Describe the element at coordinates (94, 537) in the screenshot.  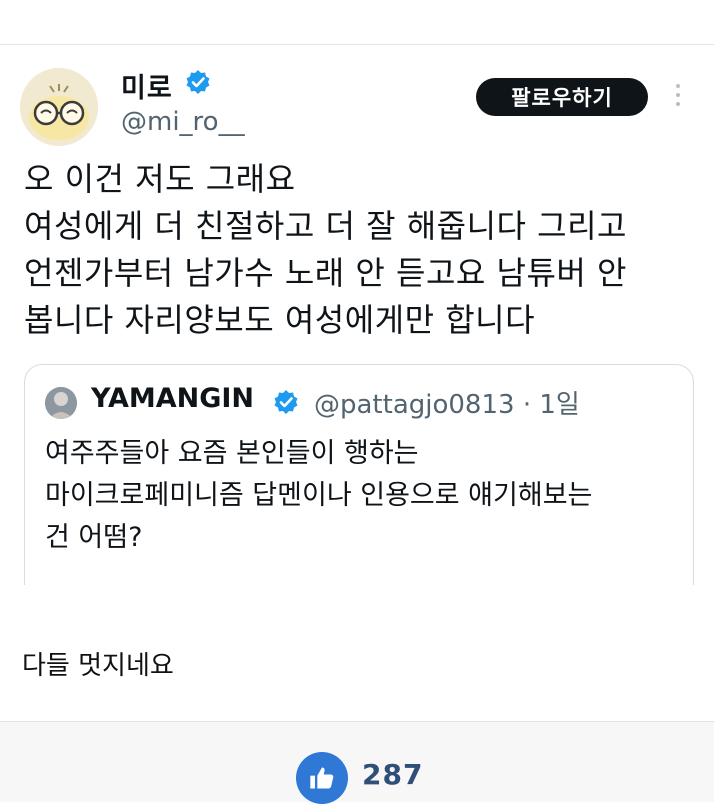
I see `quote-text-line: 건 어떰?` at that location.